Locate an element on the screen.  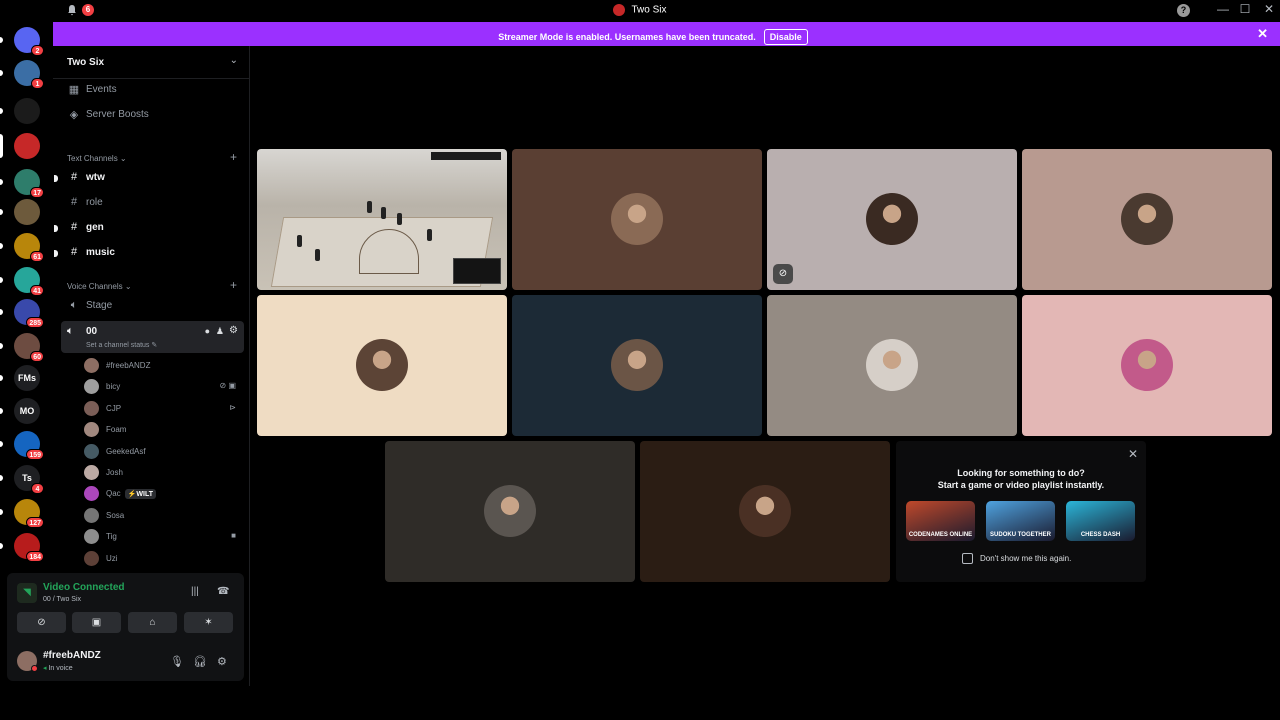
user-status-text: In voice is located at coordinates (60, 668).